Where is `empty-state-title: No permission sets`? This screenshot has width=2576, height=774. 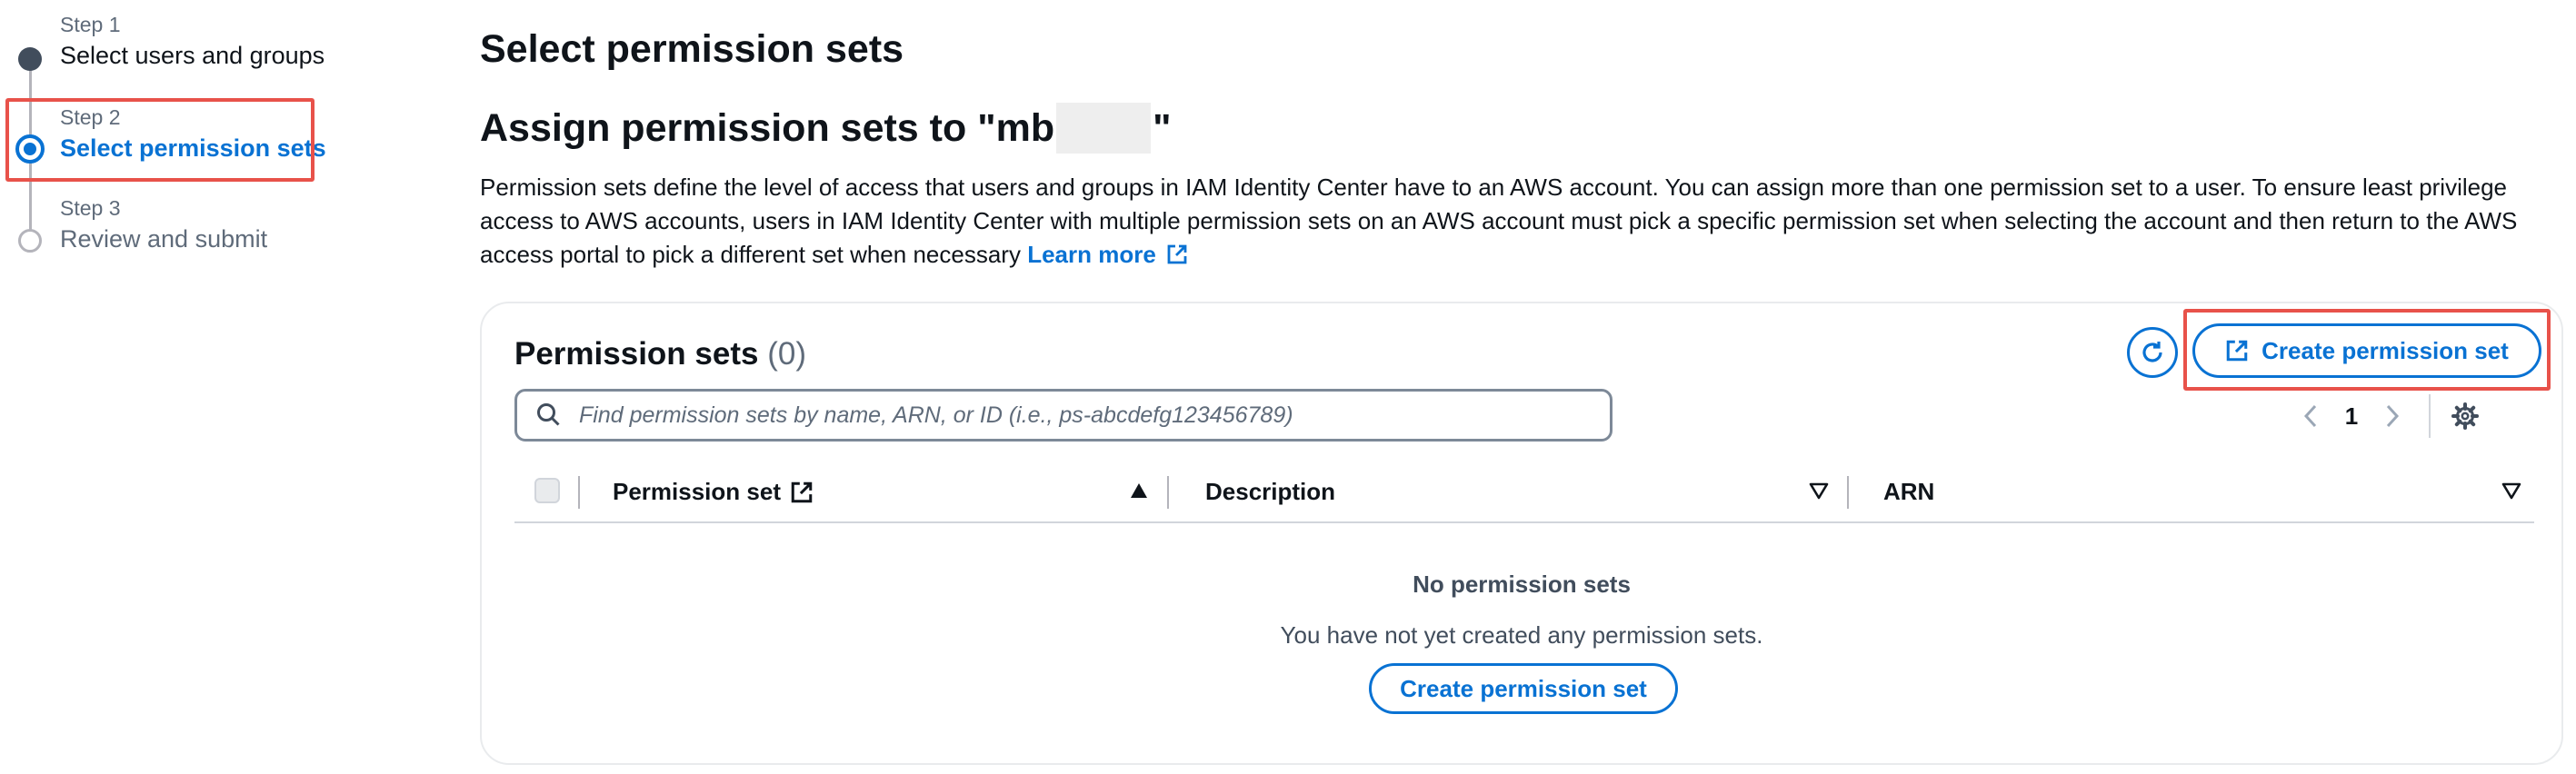 empty-state-title: No permission sets is located at coordinates (1522, 584).